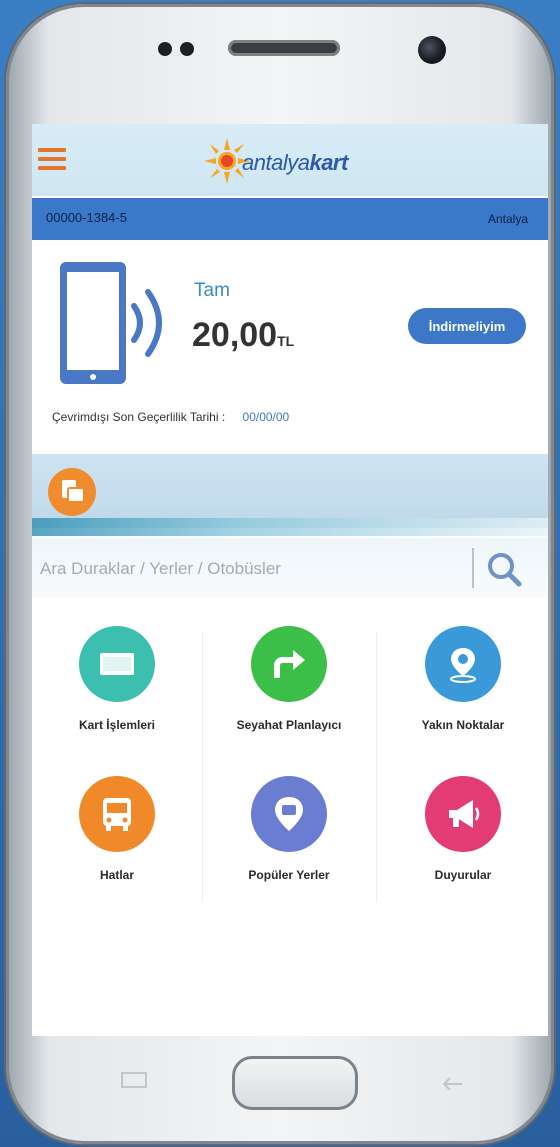 The width and height of the screenshot is (560, 1147). I want to click on recent-apps-icon, so click(134, 1080).